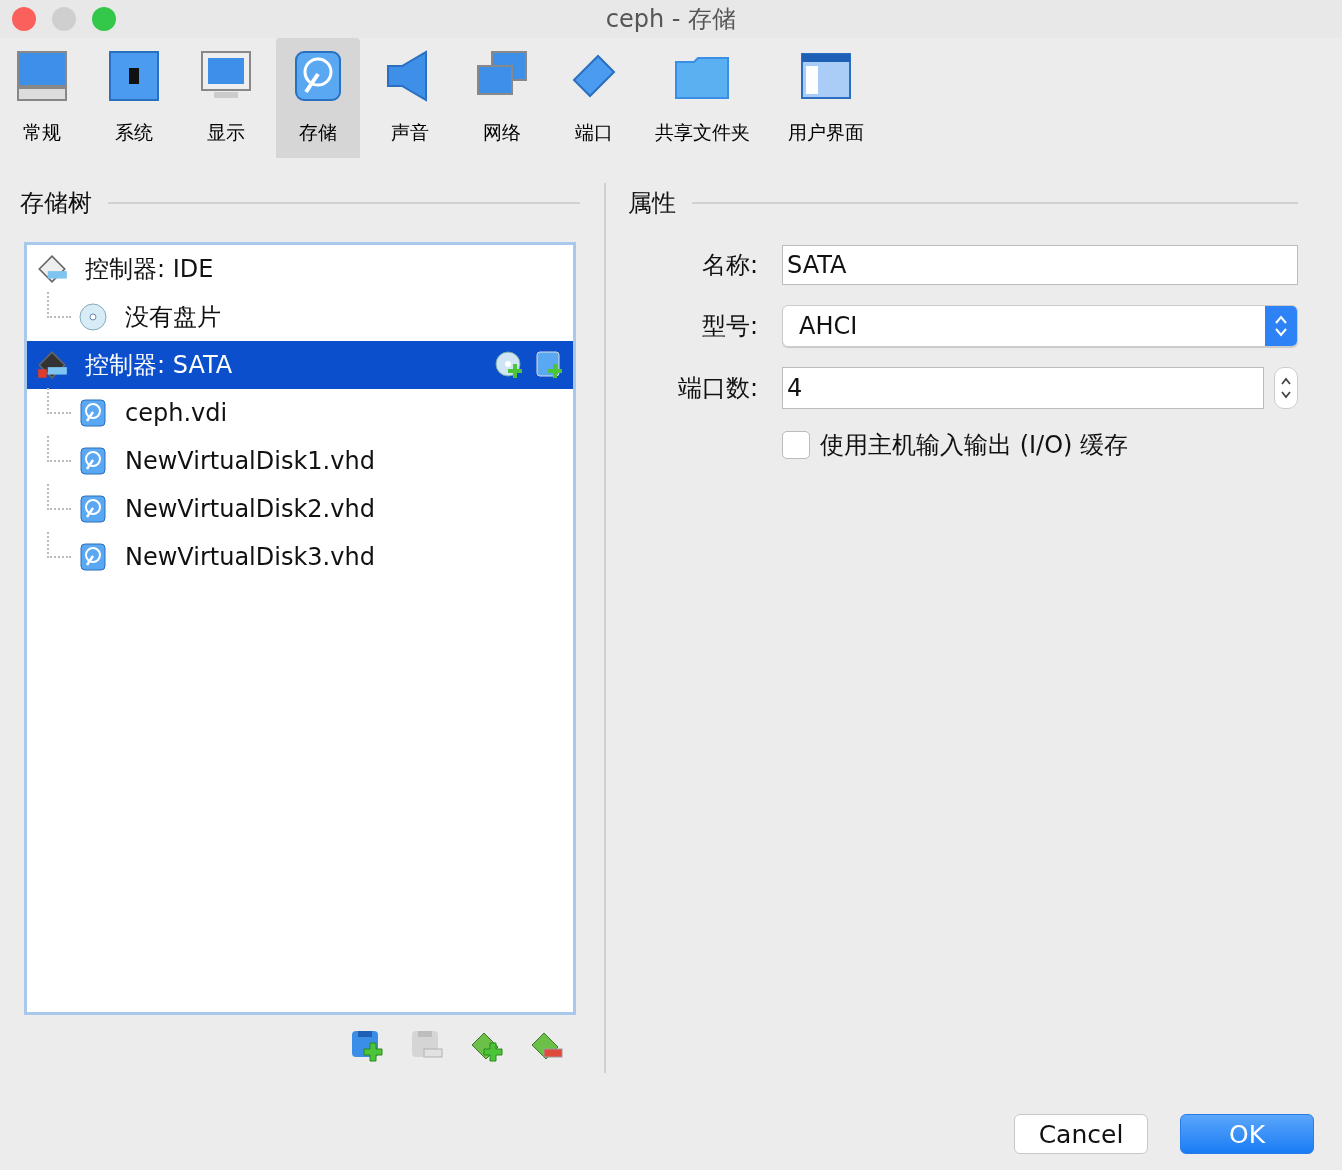 The height and width of the screenshot is (1170, 1342). Describe the element at coordinates (671, 19) in the screenshot. I see `window-title: ceph - 存储` at that location.